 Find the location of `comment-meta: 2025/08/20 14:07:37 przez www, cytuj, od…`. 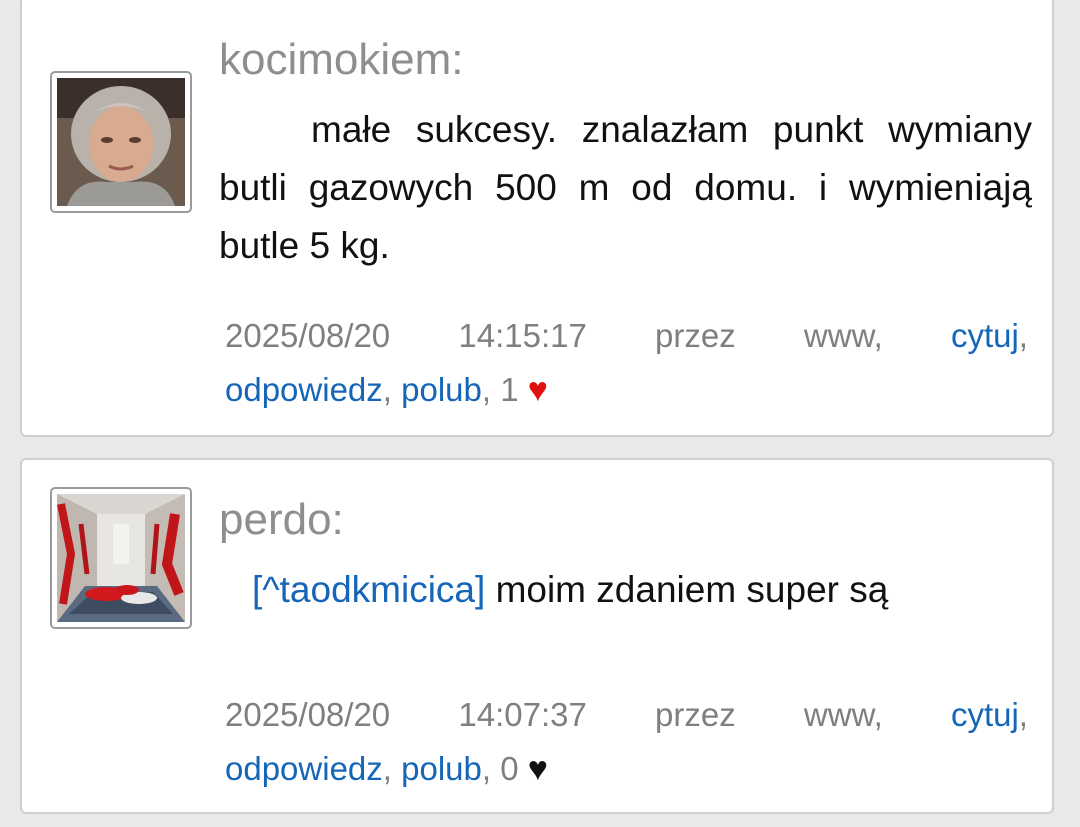

comment-meta: 2025/08/20 14:07:37 przez www, cytuj, od… is located at coordinates (626, 742).